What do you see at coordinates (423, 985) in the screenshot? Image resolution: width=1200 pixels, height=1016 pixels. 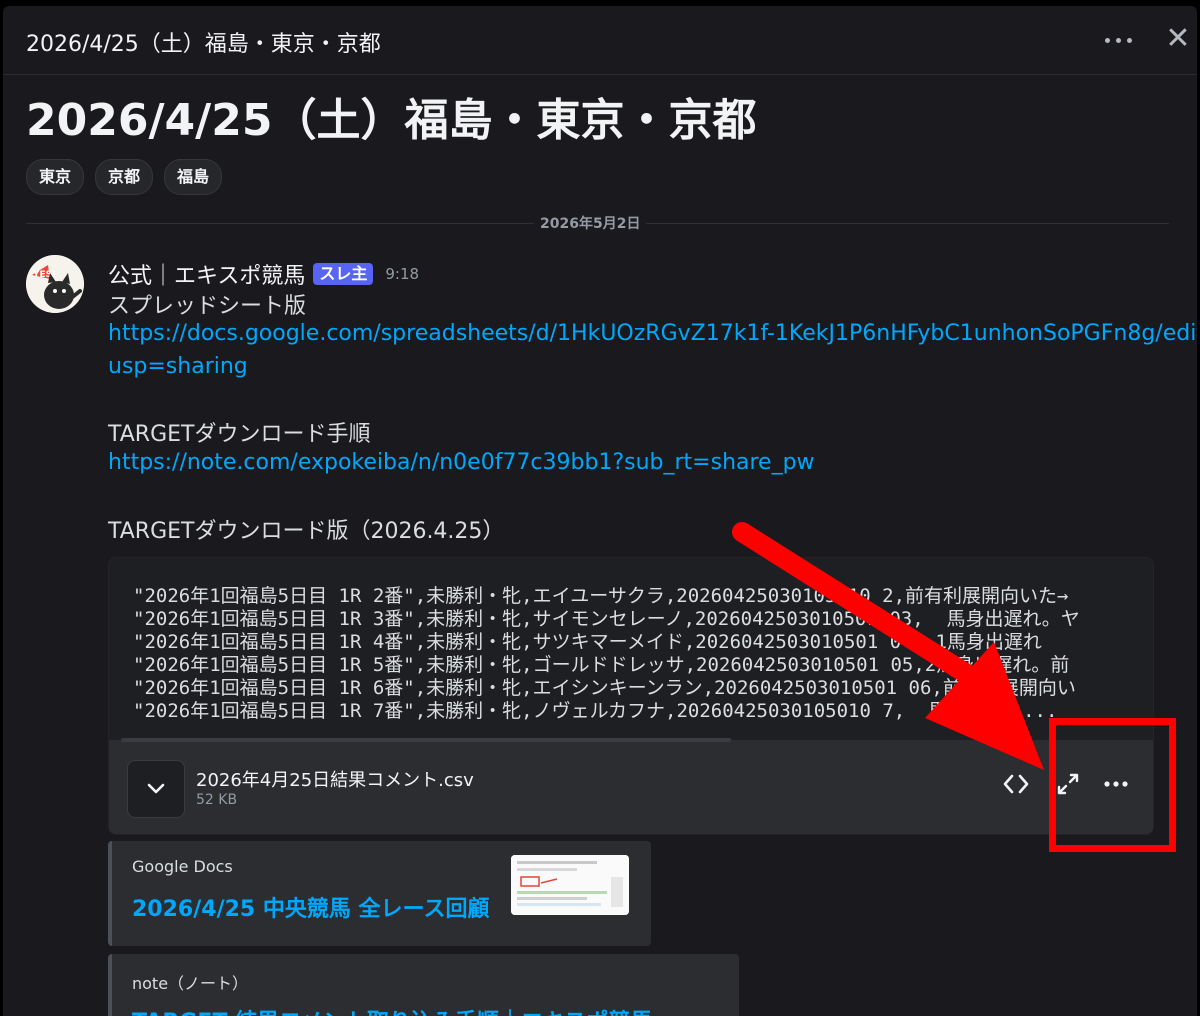 I see `link-embed-note: note（ノート） TARGET 結果コメント取り込み手順｜エキスポ競馬` at bounding box center [423, 985].